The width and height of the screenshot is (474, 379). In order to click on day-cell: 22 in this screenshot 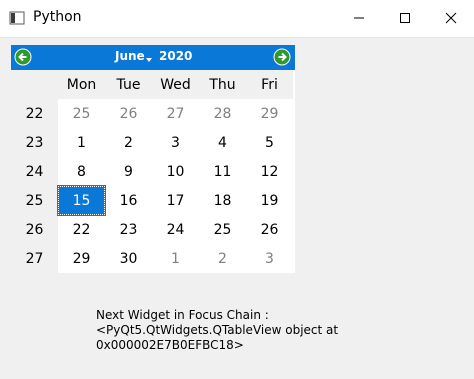, I will do `click(81, 229)`.